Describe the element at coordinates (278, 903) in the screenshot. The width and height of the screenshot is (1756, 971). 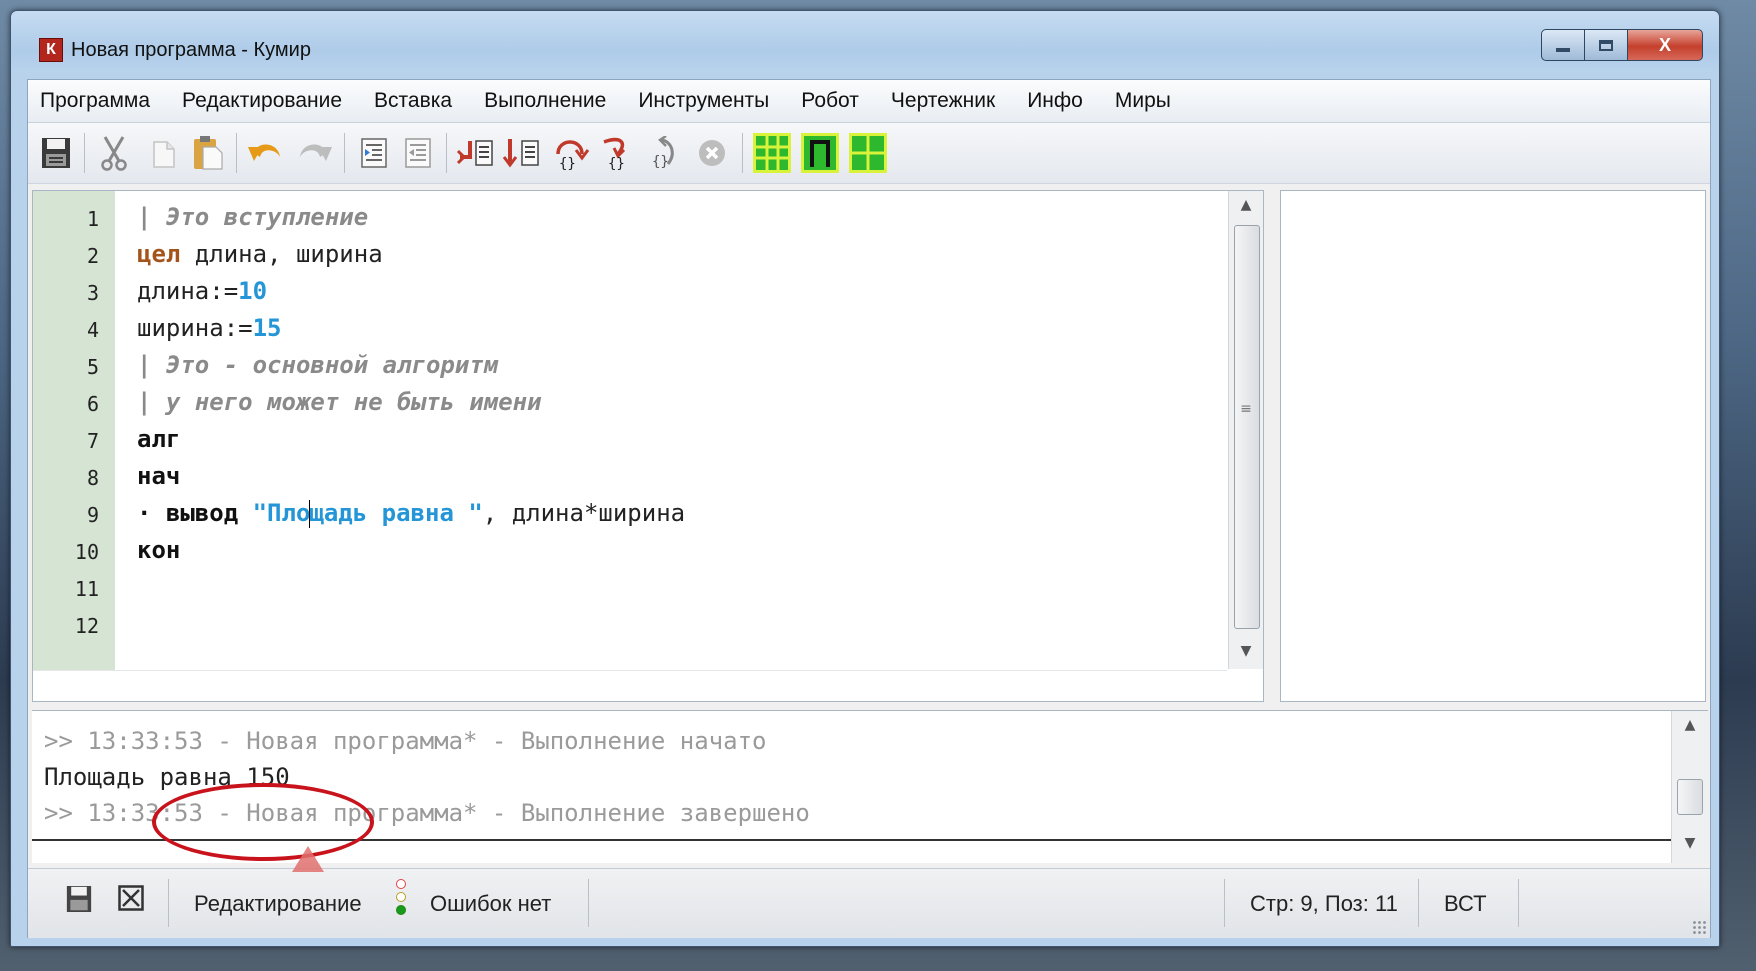
I see `status-mode: Редактирование` at that location.